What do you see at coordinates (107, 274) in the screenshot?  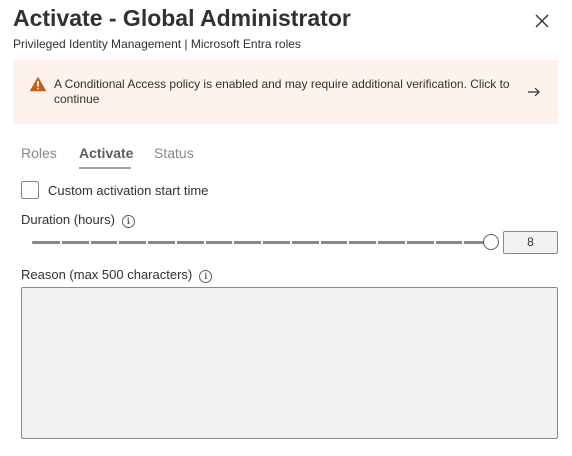 I see `reason-label-text: Reason (max 500 characters)` at bounding box center [107, 274].